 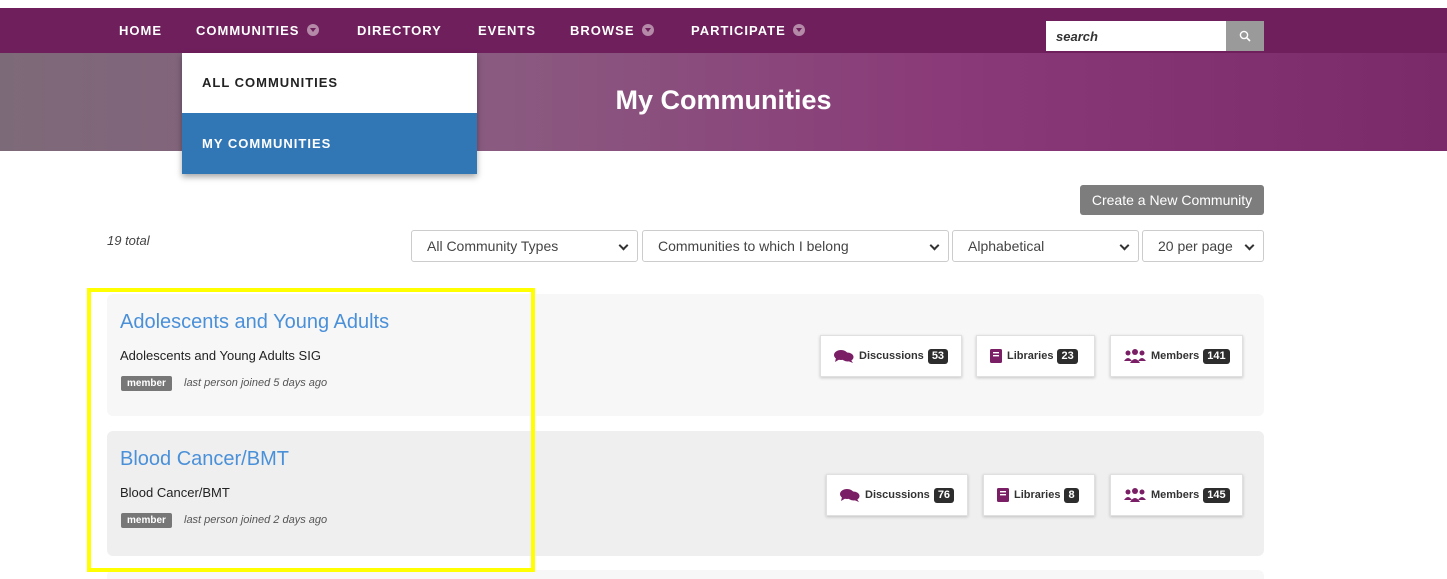 What do you see at coordinates (256, 520) in the screenshot?
I see `last-joined-text: last person joined 2 days ago` at bounding box center [256, 520].